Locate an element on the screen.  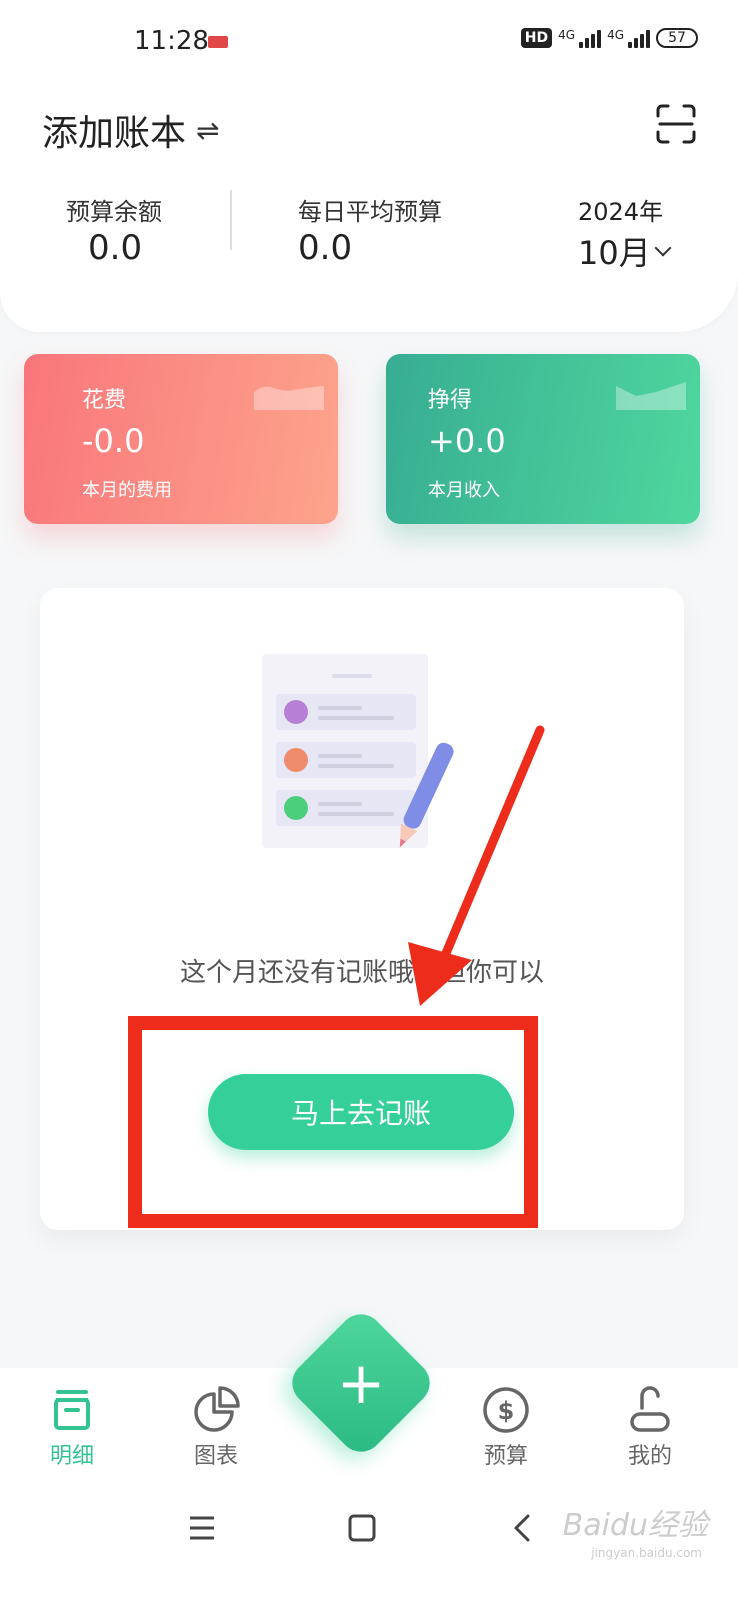
swap-icon: ⇌ is located at coordinates (208, 130).